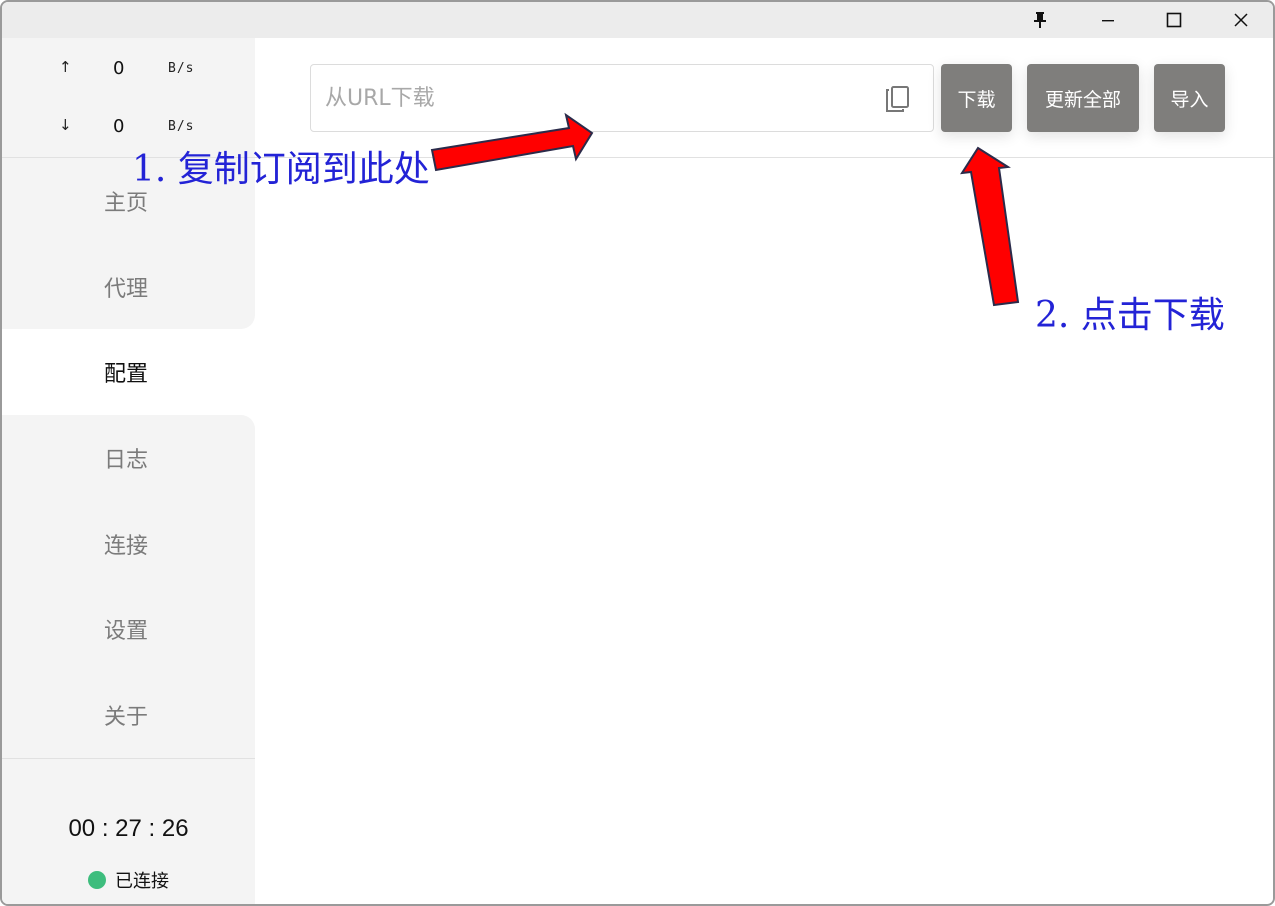 The height and width of the screenshot is (906, 1275). I want to click on upload-value: 0, so click(119, 68).